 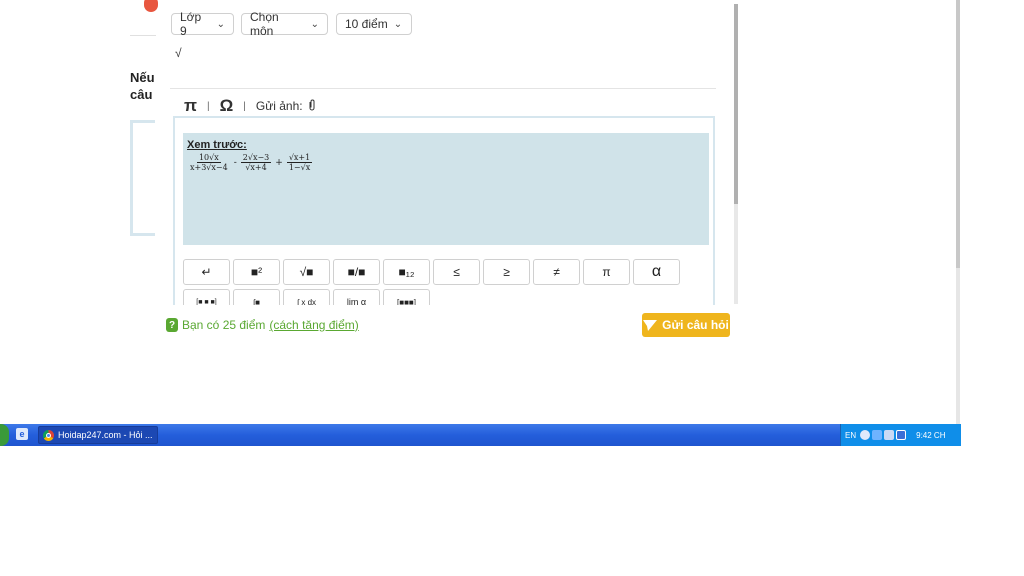 I want to click on windows-taskbar: e Hoidap247.com - Hỏi ... EN 9:42 CH, so click(x=480, y=435).